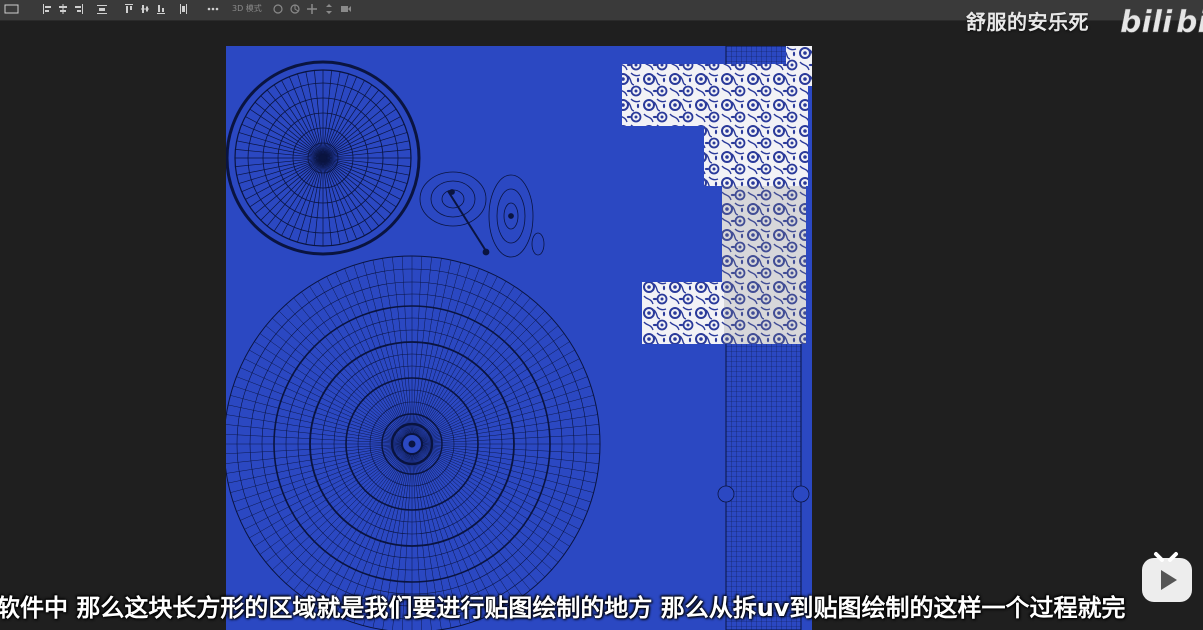 The image size is (1203, 630). What do you see at coordinates (346, 9) in the screenshot?
I see `video-icon` at bounding box center [346, 9].